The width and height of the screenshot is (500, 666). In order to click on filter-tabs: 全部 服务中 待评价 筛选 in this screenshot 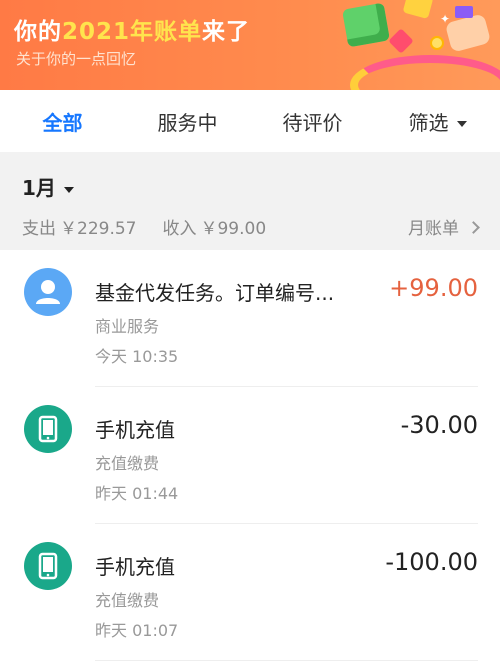, I will do `click(250, 121)`.